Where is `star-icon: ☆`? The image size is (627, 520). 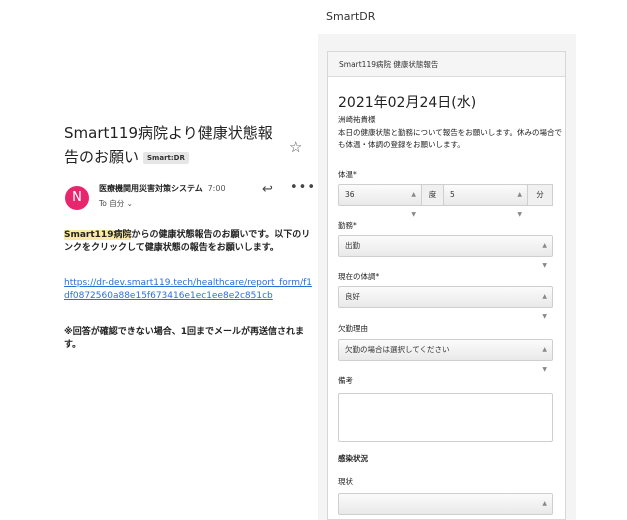
star-icon: ☆ is located at coordinates (295, 147).